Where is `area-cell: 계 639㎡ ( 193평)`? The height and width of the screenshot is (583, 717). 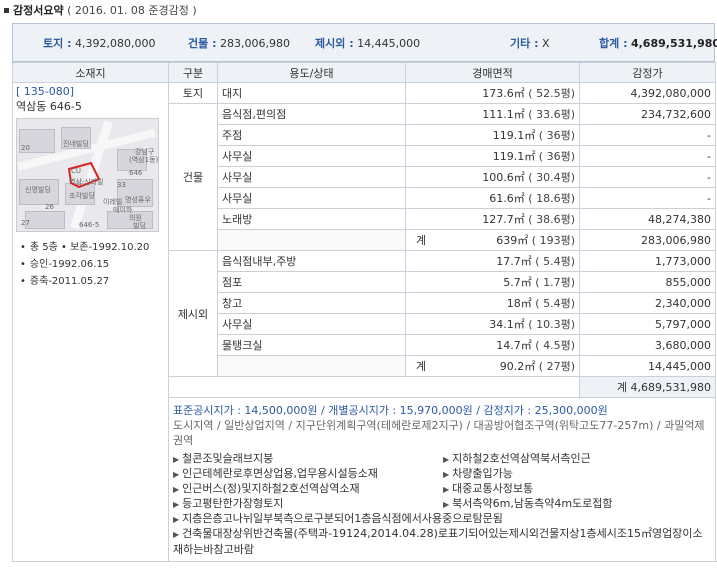
area-cell: 계 639㎡ ( 193평) is located at coordinates (492, 240).